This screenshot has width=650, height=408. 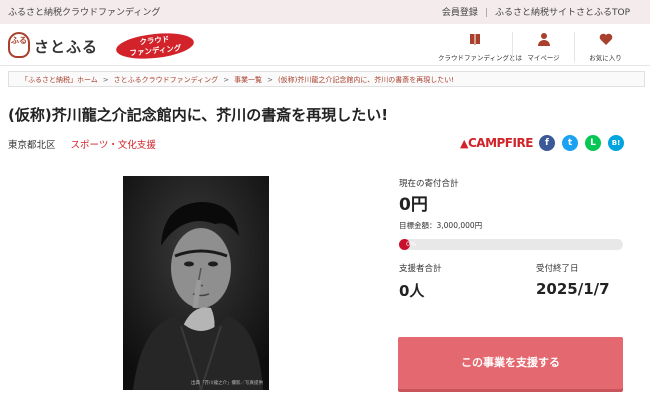 What do you see at coordinates (32, 145) in the screenshot?
I see `project-location: 東京都北区` at bounding box center [32, 145].